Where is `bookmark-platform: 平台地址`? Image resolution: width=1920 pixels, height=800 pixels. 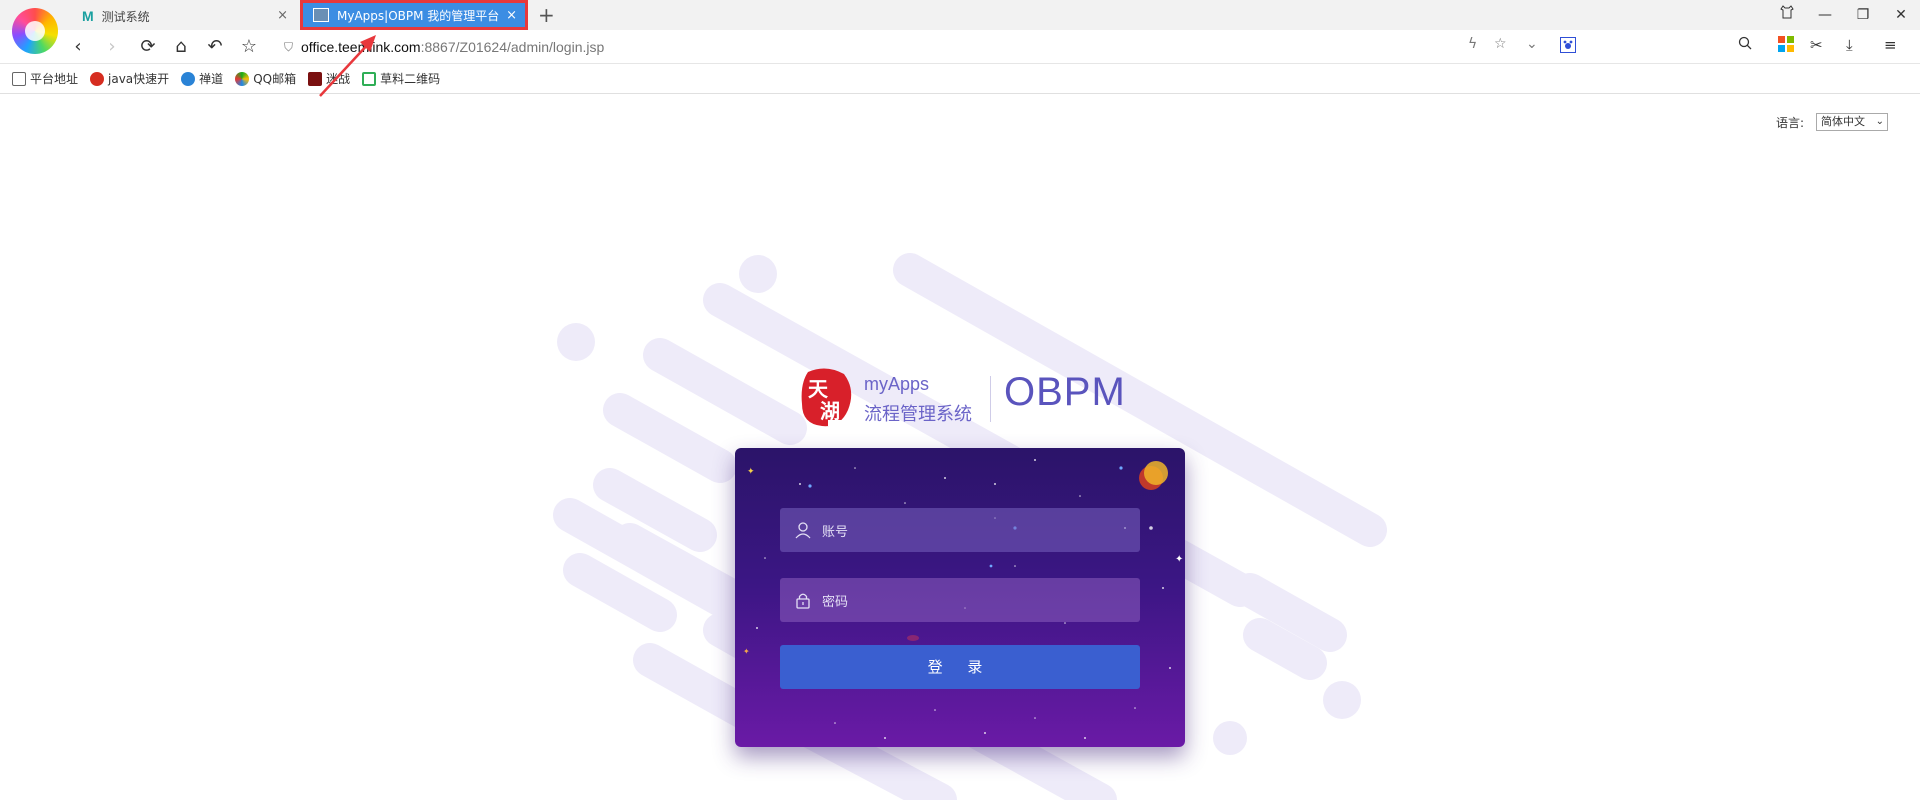
bookmark-platform: 平台地址 is located at coordinates (45, 78).